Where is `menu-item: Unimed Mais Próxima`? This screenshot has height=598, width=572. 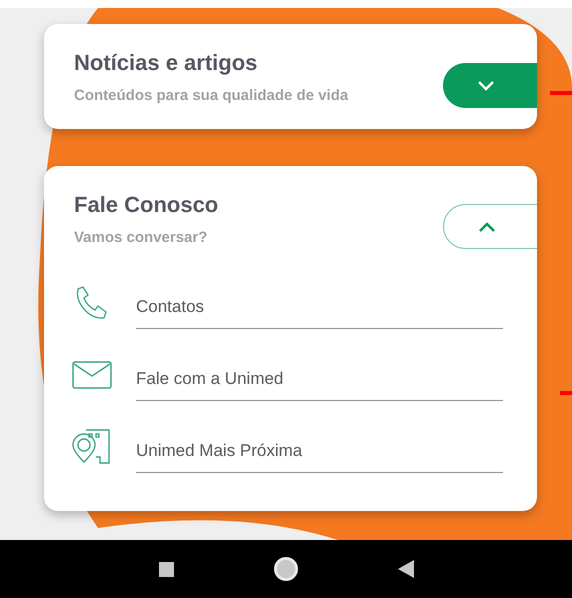
menu-item: Unimed Mais Próxima is located at coordinates (290, 447).